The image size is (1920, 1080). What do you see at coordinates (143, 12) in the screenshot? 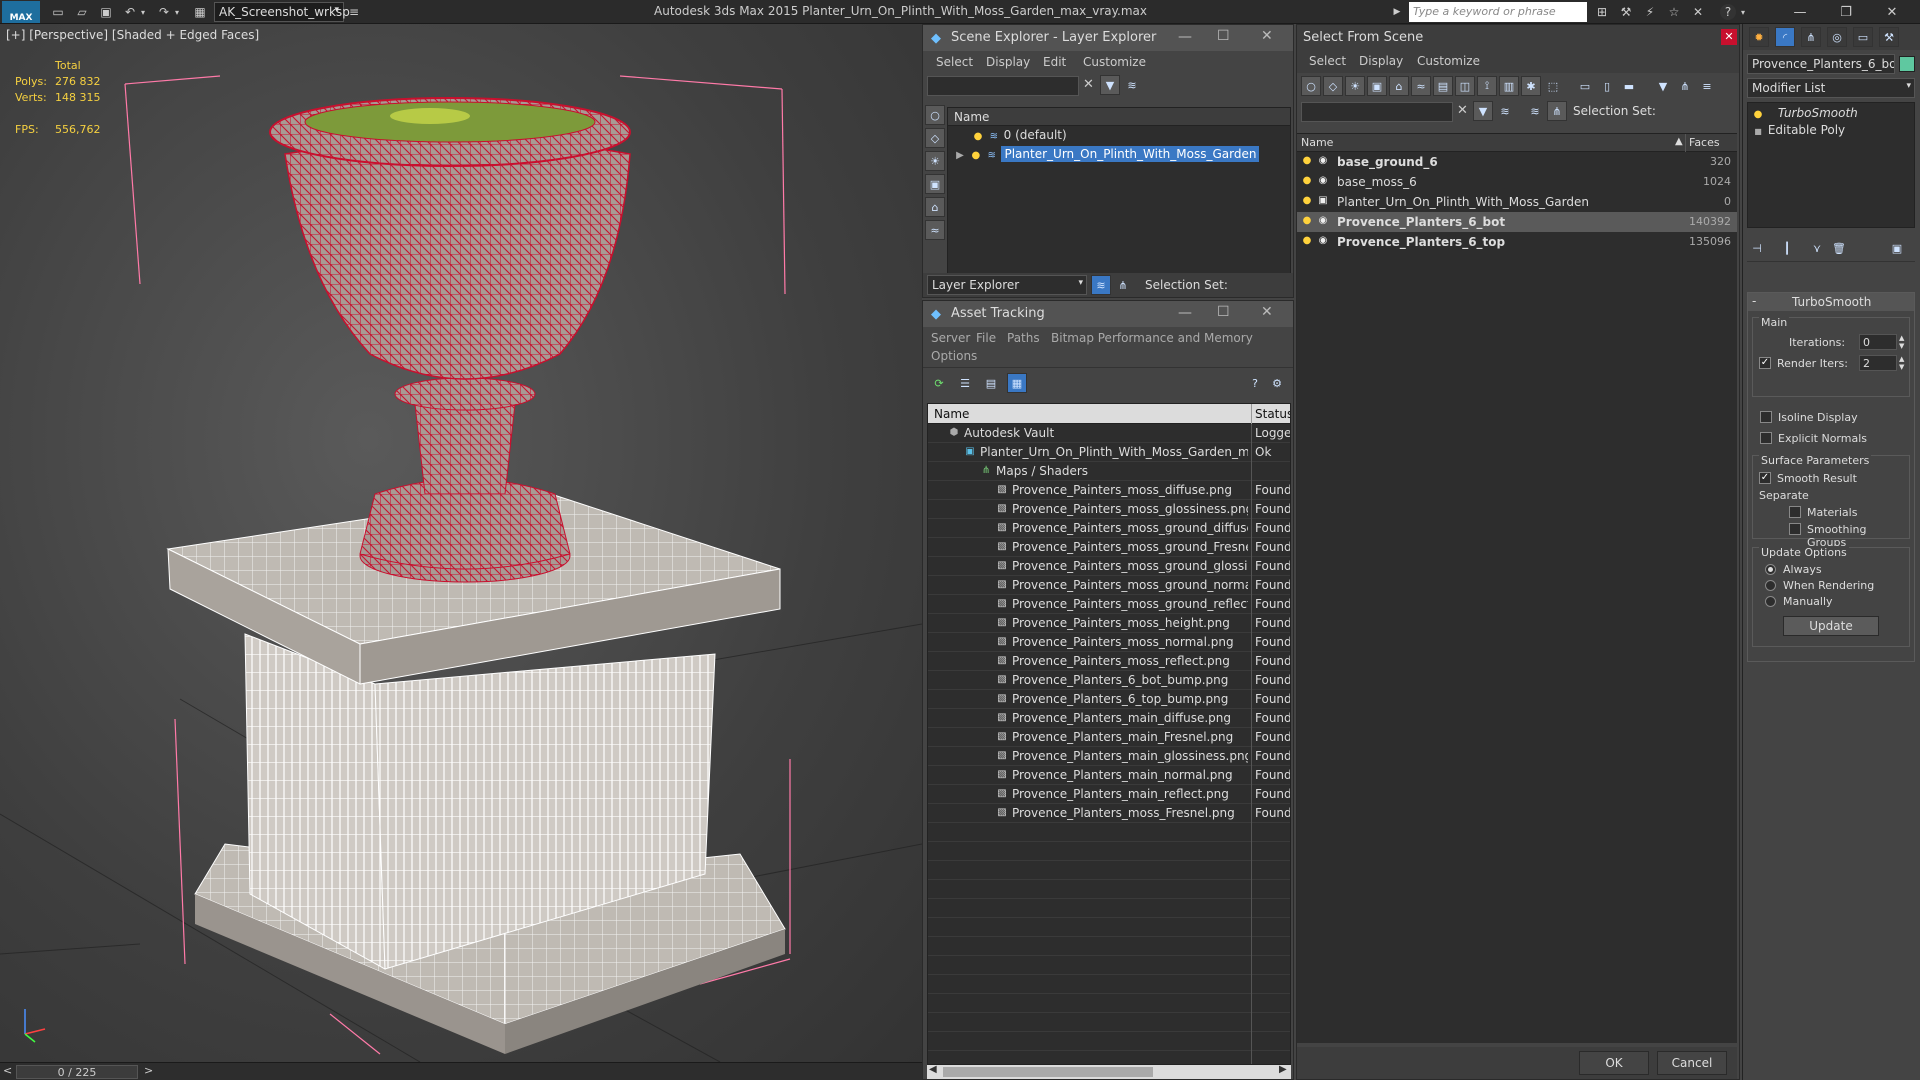
I see `undo-dropdown-icon: ▾` at bounding box center [143, 12].